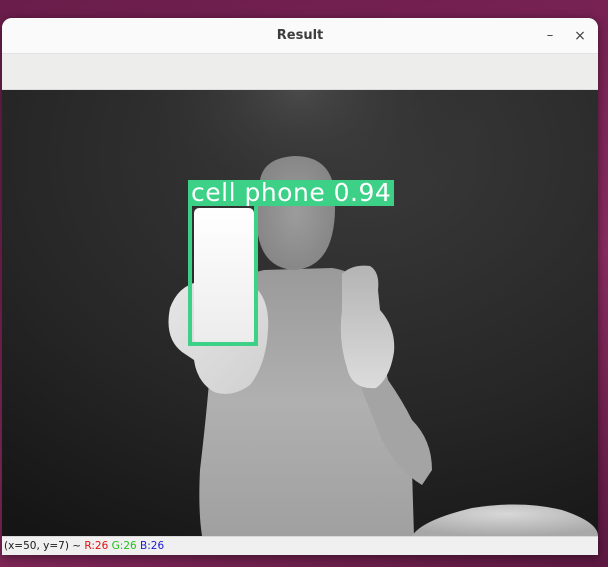  What do you see at coordinates (550, 36) in the screenshot?
I see `minimize-icon: –` at bounding box center [550, 36].